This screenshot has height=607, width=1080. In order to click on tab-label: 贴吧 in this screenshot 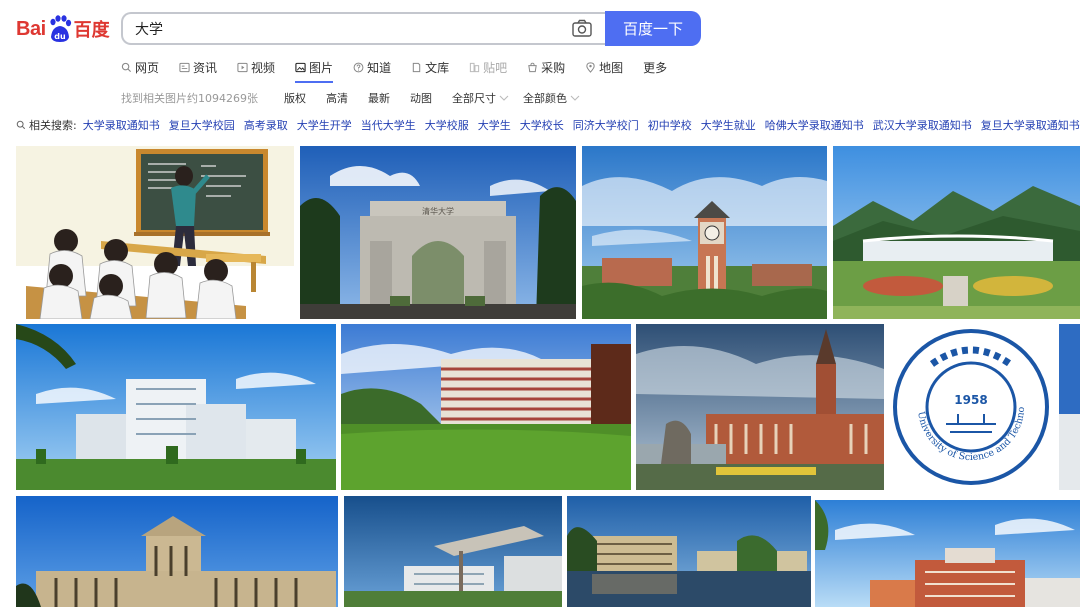, I will do `click(495, 67)`.